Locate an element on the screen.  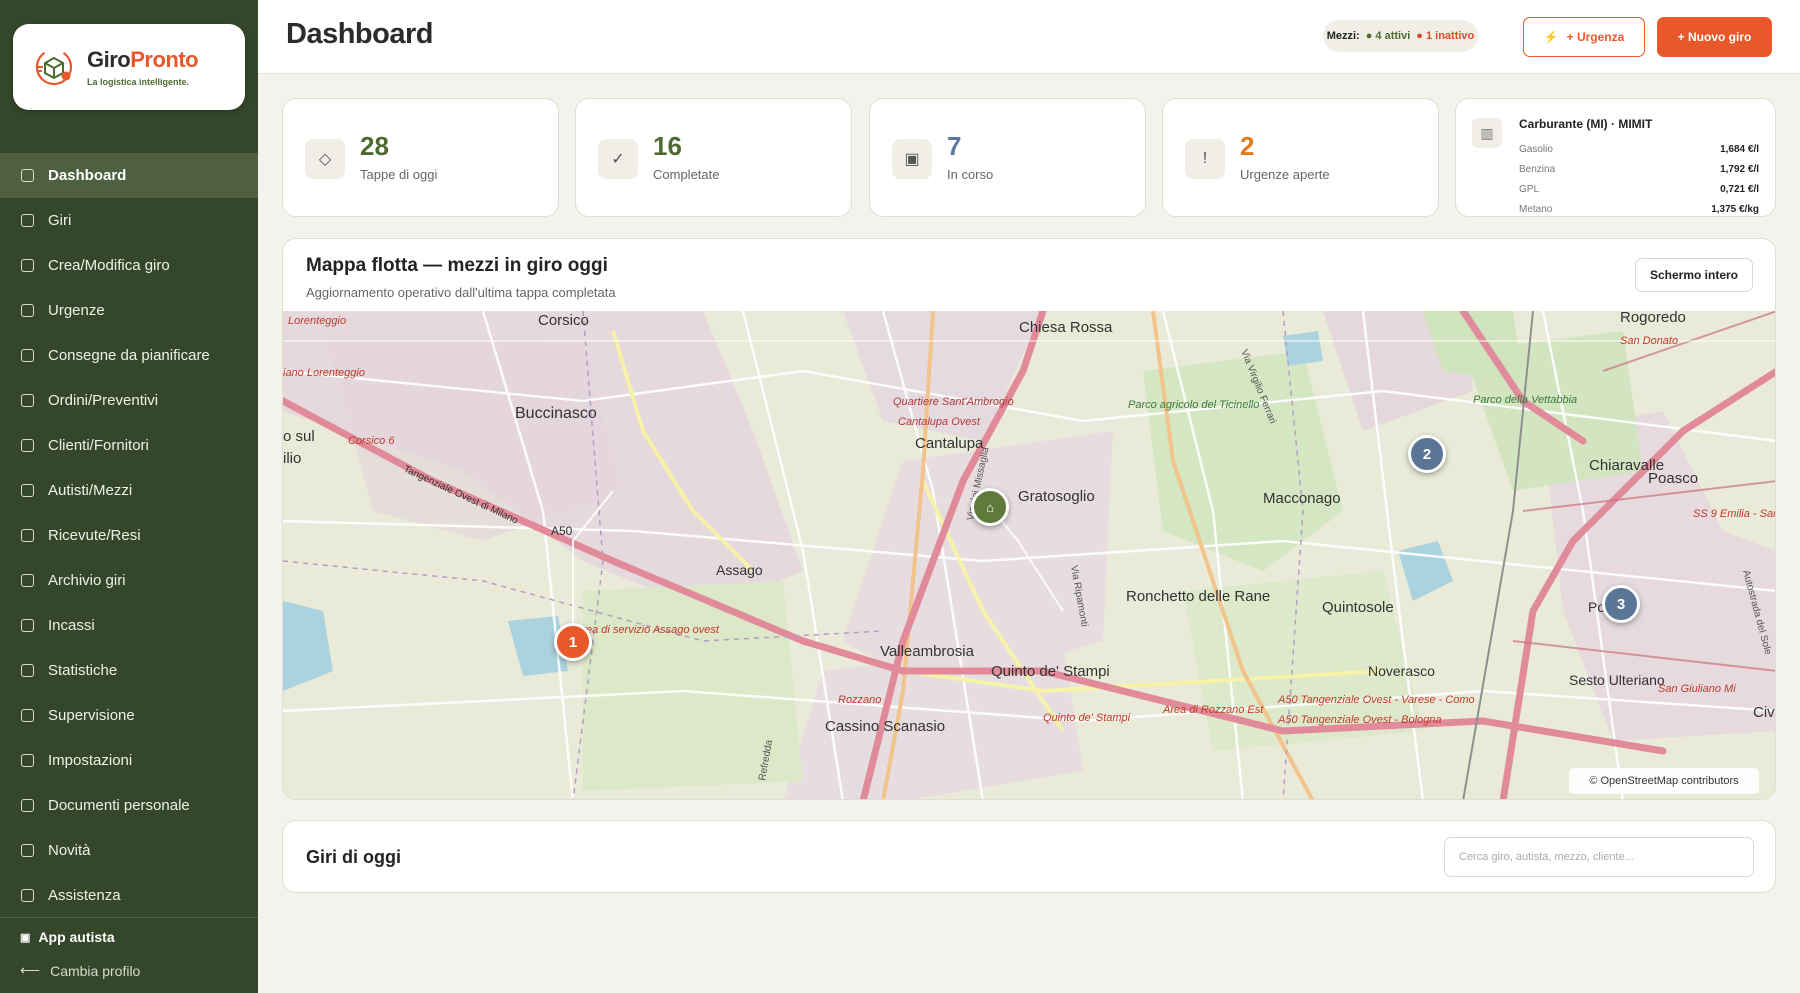
sidebar-item-label: Autisti/Mezzi is located at coordinates (90, 490).